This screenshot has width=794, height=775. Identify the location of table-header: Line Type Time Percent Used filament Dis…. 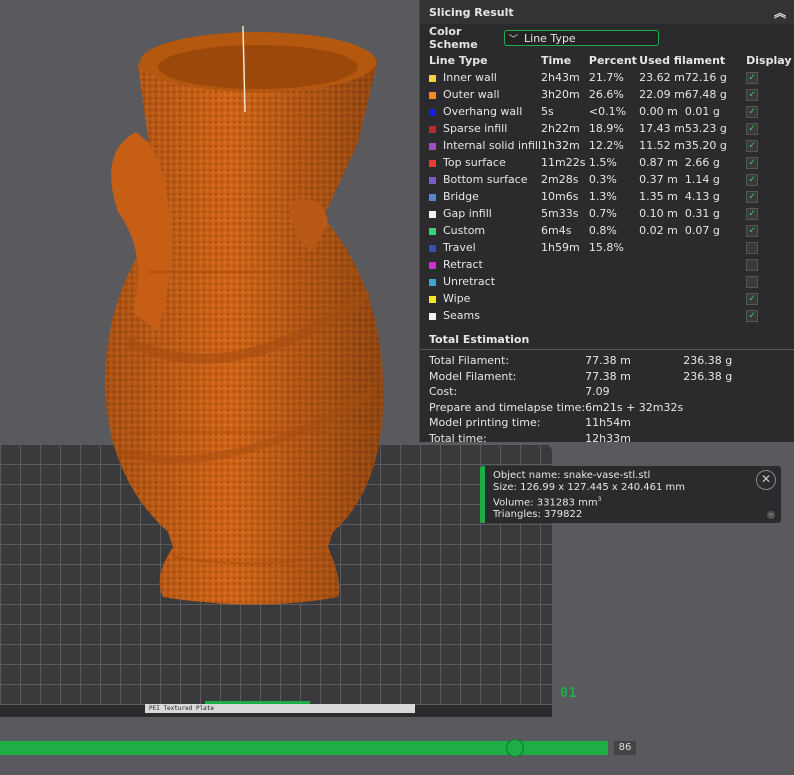
(611, 60).